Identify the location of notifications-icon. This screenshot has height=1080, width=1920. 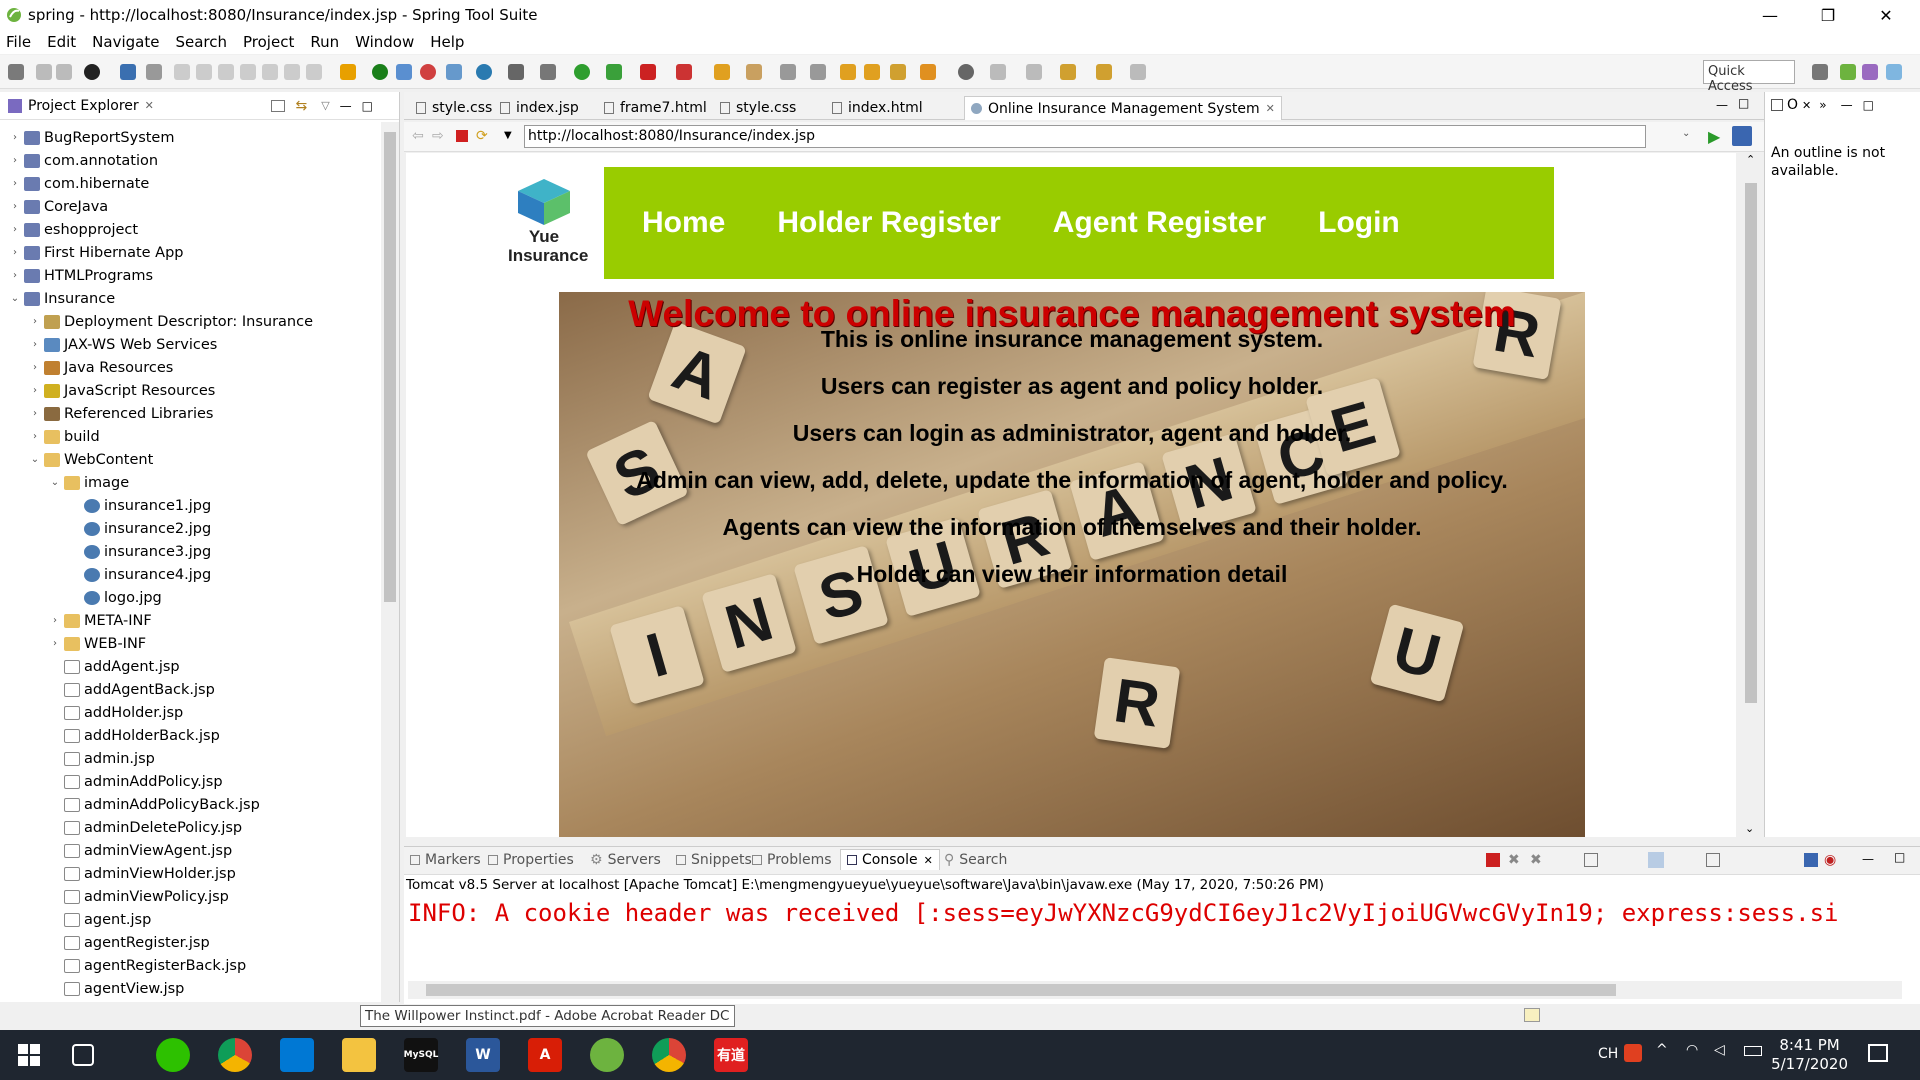
(1878, 1053).